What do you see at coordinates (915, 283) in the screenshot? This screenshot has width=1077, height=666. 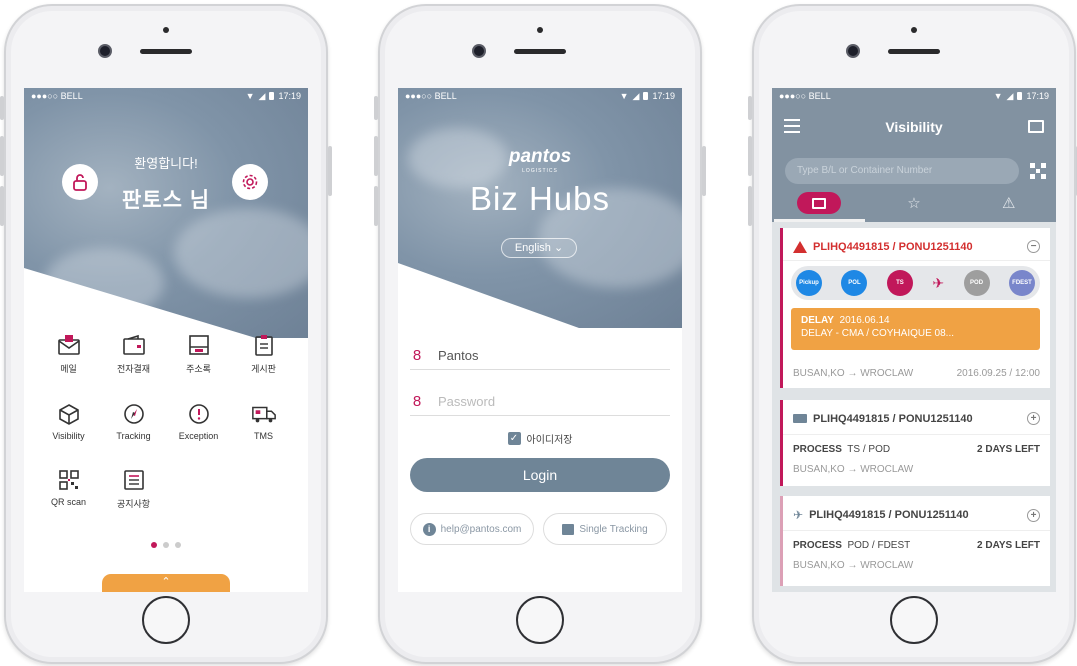 I see `route-progress: Pickup POL TS ✈ POD FDEST` at bounding box center [915, 283].